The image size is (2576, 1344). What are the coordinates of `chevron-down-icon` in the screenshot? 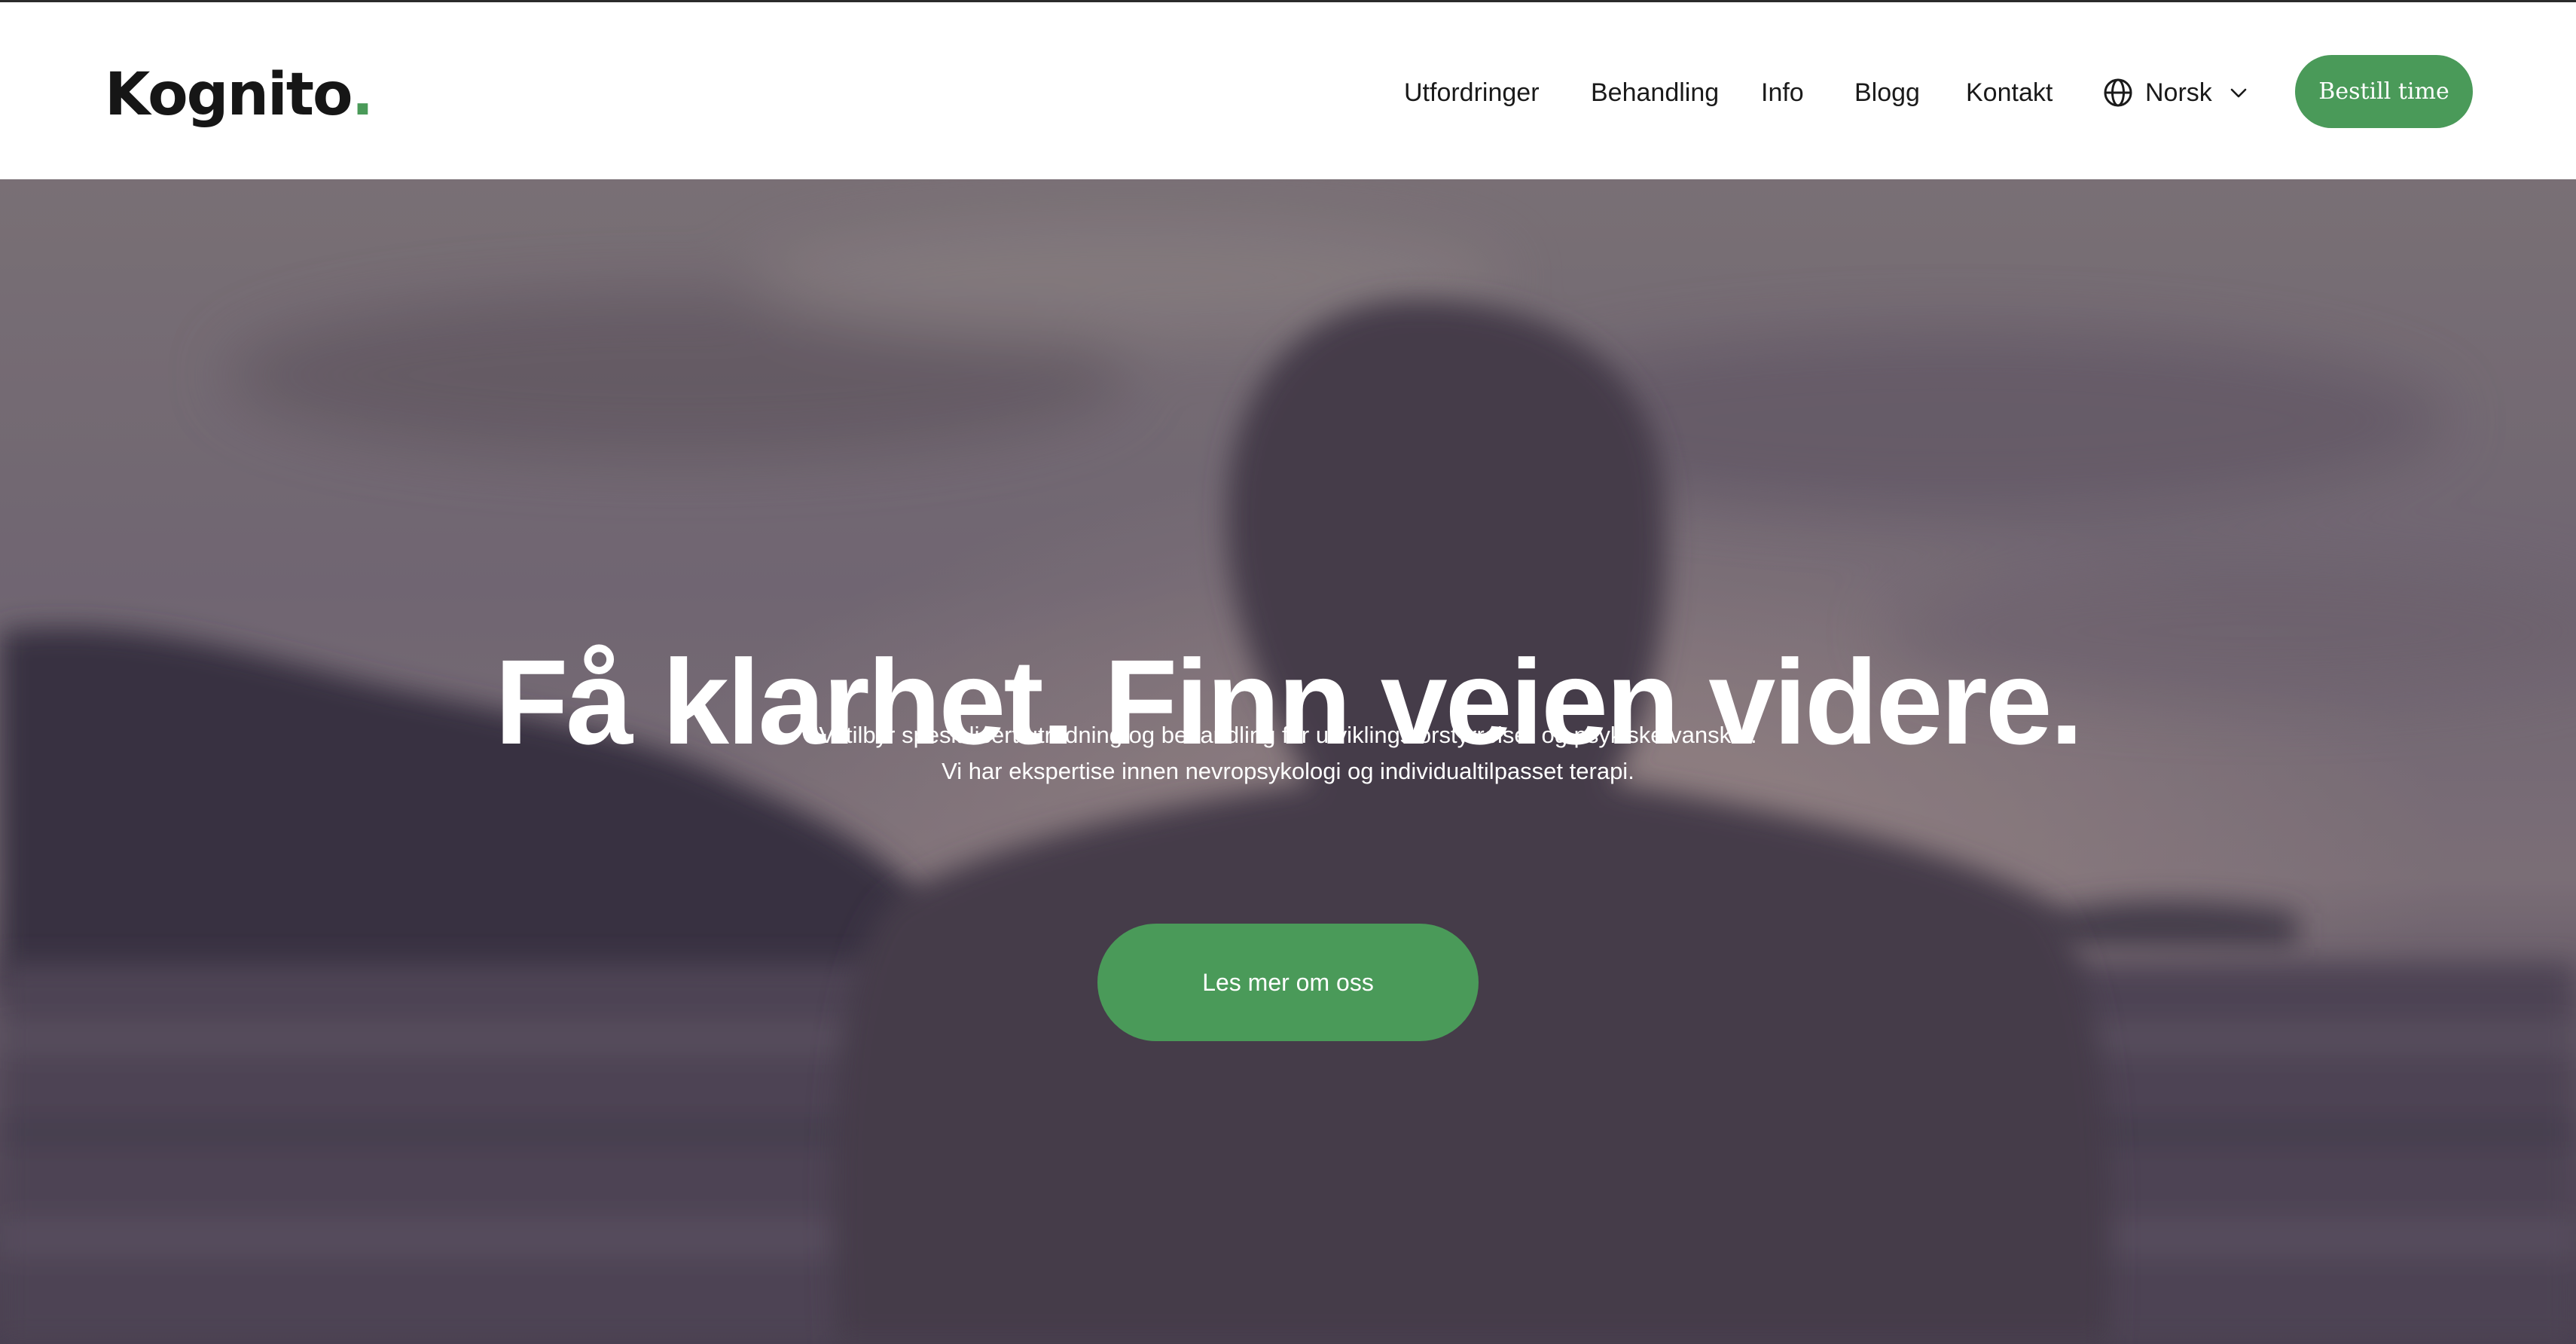 It's located at (2238, 93).